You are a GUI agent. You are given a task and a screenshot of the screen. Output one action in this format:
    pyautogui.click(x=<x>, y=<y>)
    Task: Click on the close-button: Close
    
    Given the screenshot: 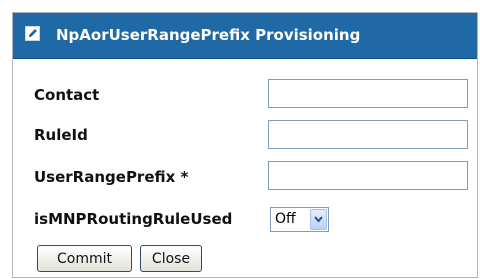 What is the action you would take?
    pyautogui.click(x=171, y=258)
    